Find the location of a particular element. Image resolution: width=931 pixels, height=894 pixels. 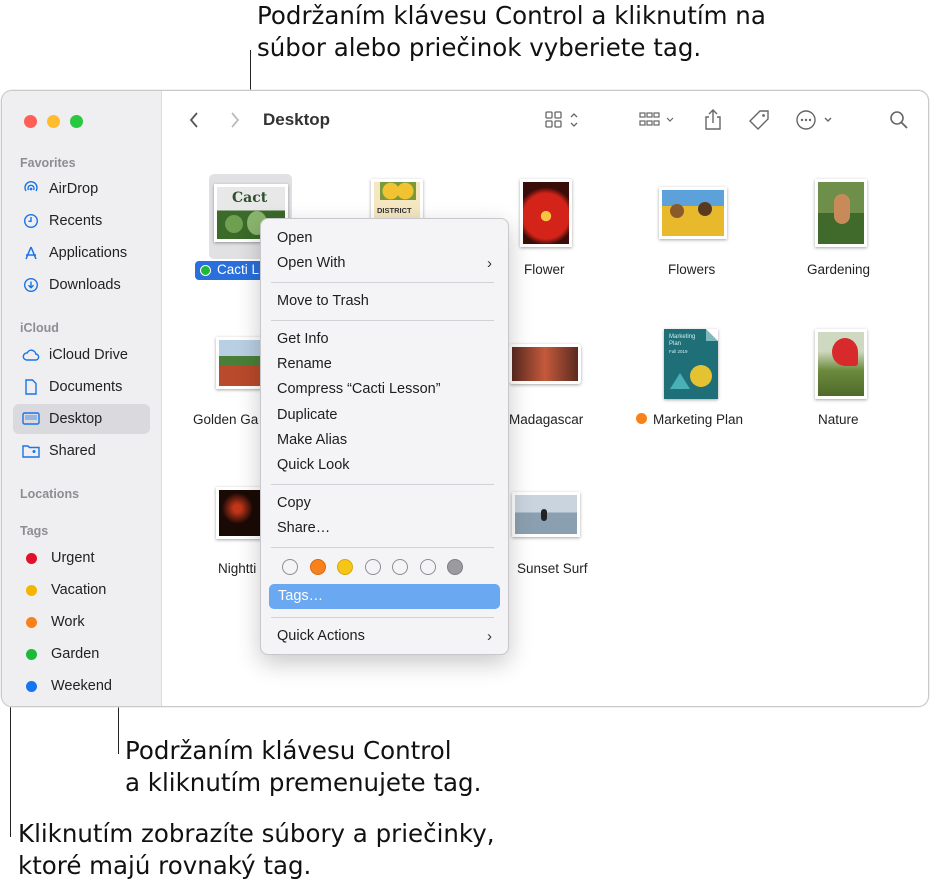

menu-item-duplicate: Duplicate is located at coordinates (307, 415).